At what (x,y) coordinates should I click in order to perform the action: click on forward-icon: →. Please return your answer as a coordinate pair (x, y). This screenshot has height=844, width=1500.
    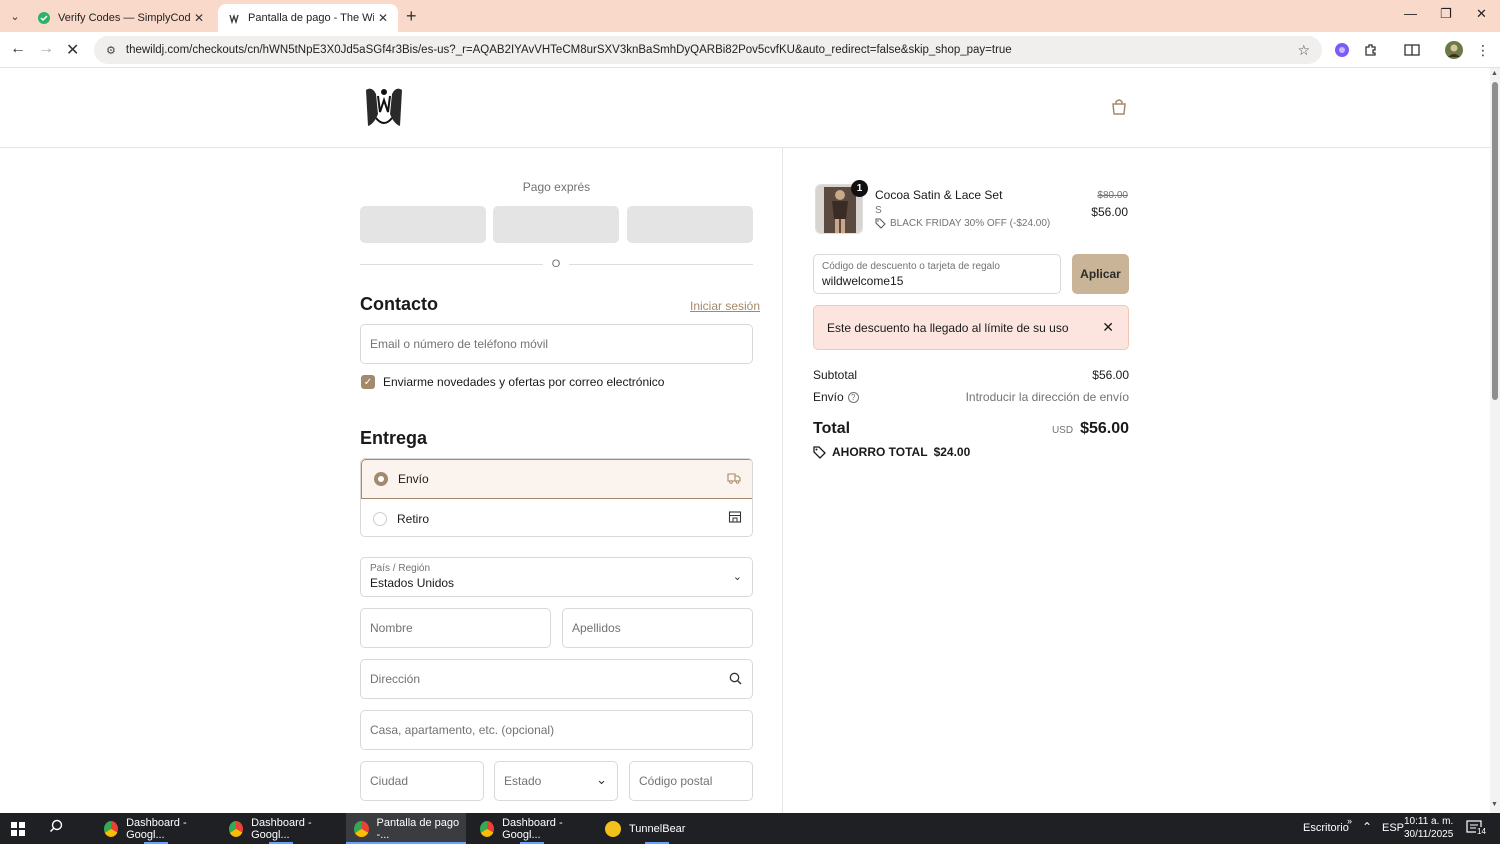
    Looking at the image, I should click on (46, 49).